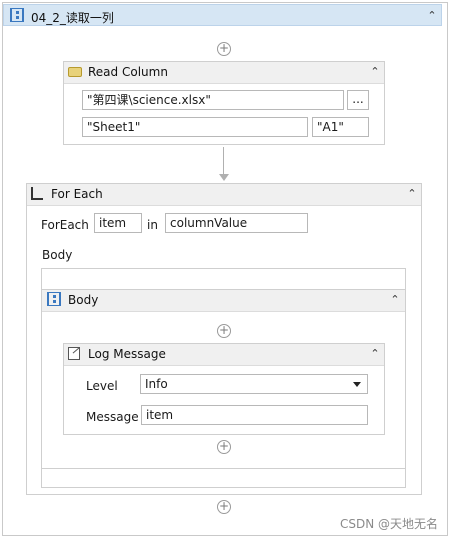 The width and height of the screenshot is (450, 538). What do you see at coordinates (118, 223) in the screenshot?
I see `item-variable-field: item` at bounding box center [118, 223].